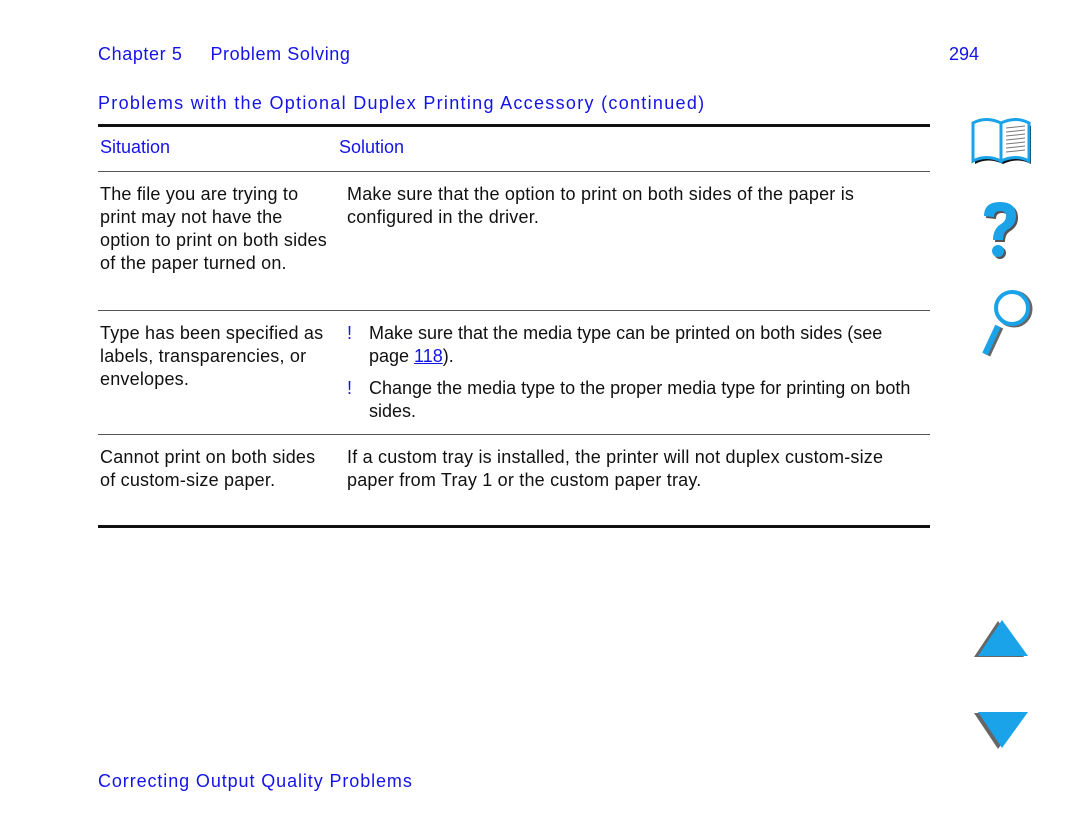 This screenshot has width=1080, height=834. I want to click on footer-section-link: Correcting Output Quality Problems, so click(255, 781).